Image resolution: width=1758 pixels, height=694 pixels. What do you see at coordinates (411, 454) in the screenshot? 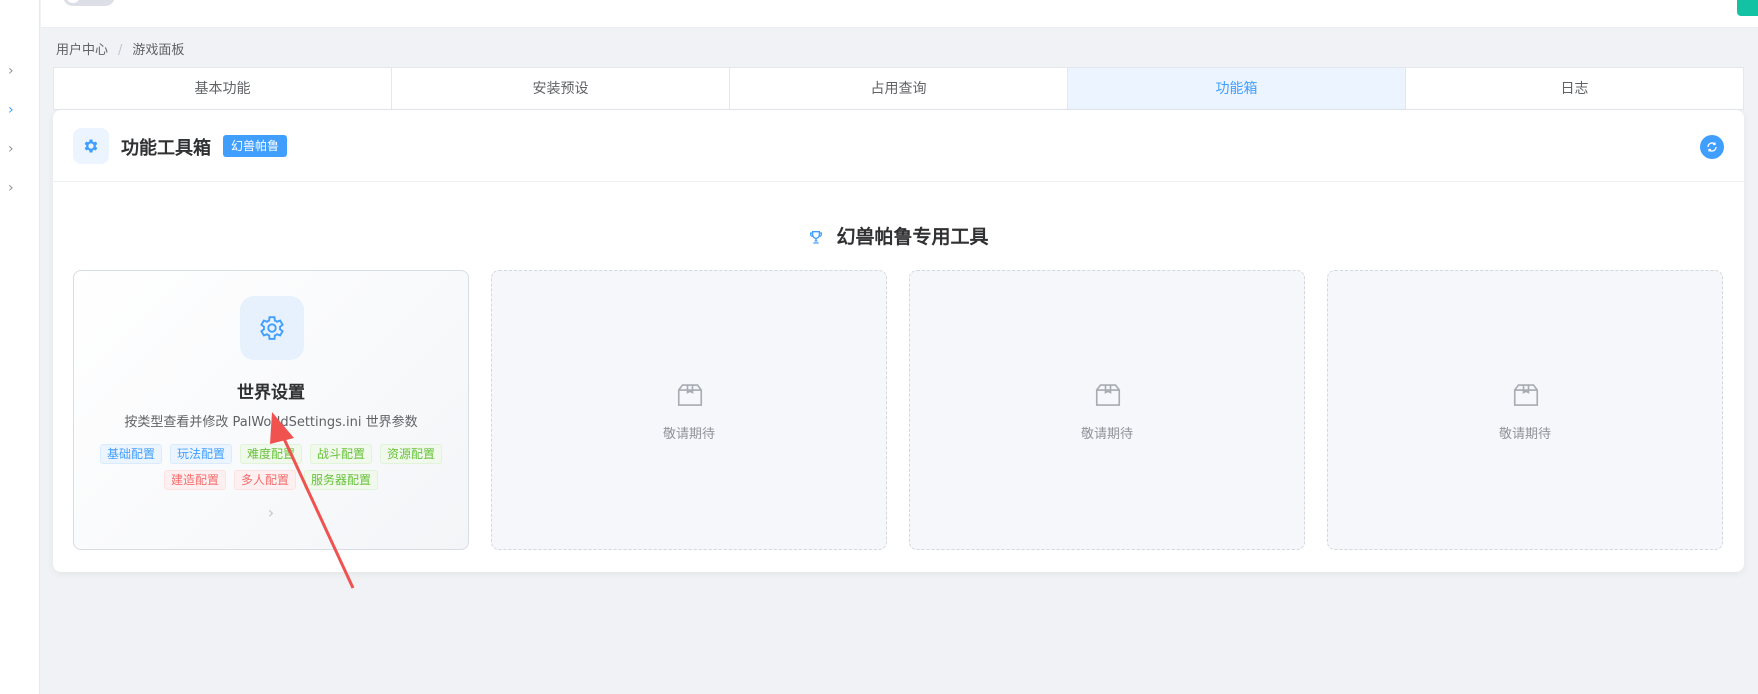
I see `tag-resource-config: 资源配置` at bounding box center [411, 454].